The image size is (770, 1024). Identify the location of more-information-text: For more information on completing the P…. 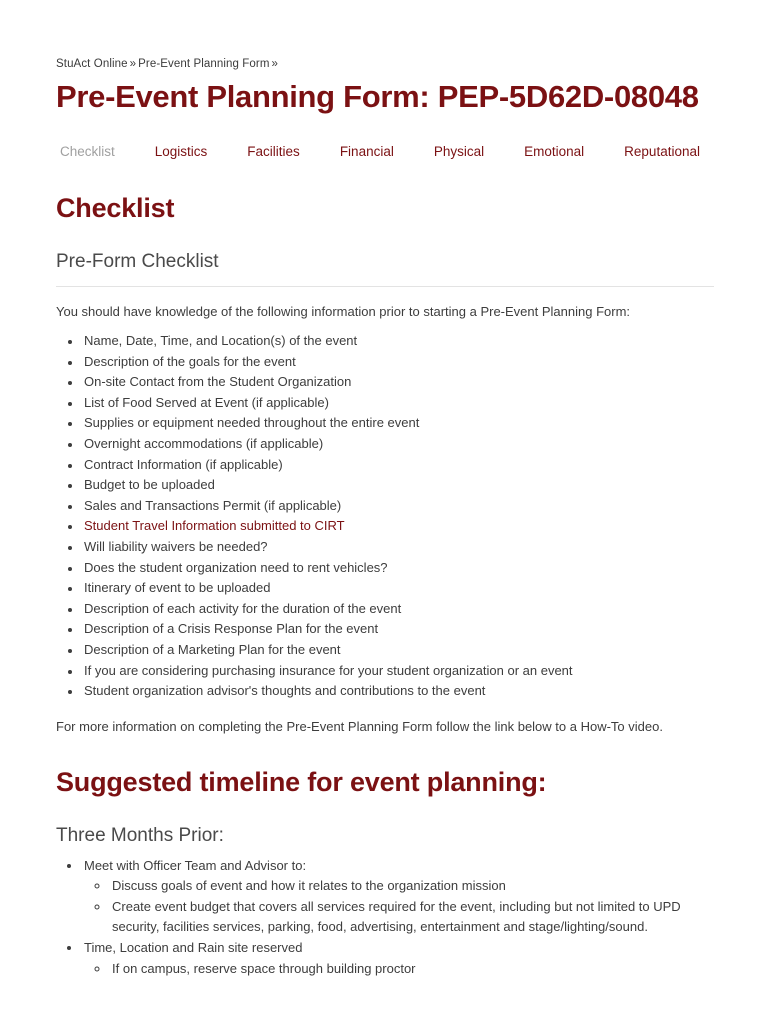
(359, 726).